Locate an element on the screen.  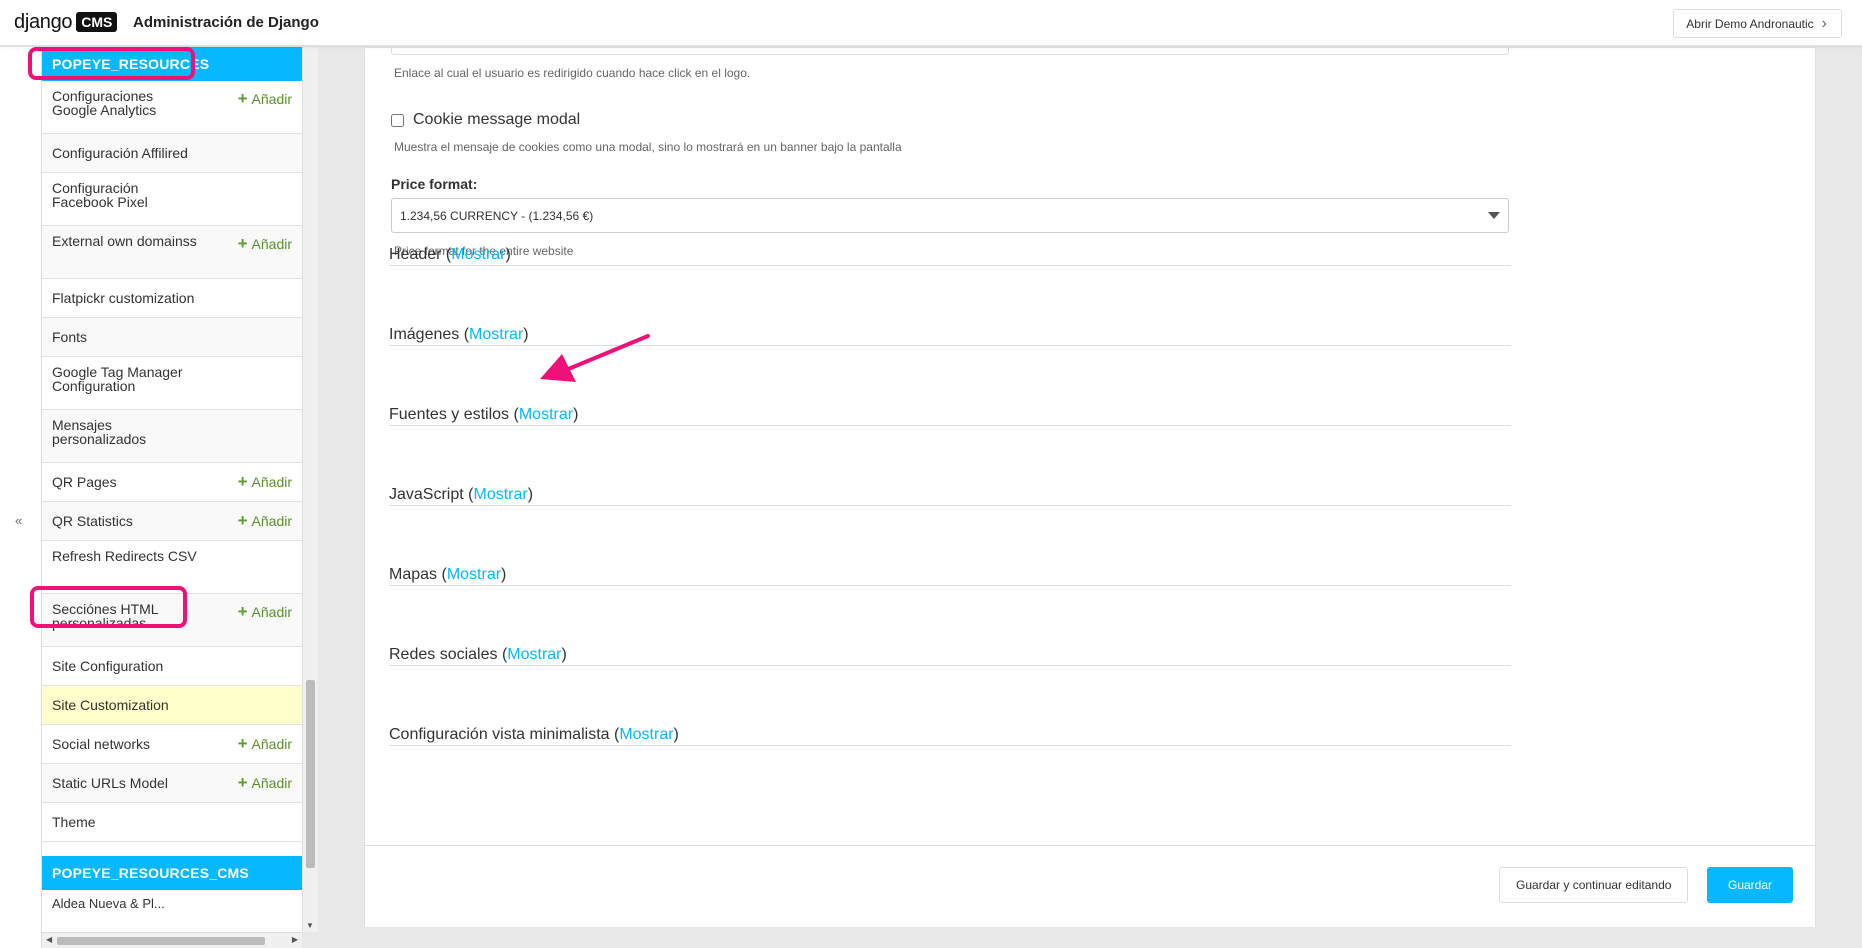
annotation-arrow-icon is located at coordinates (595, 358).